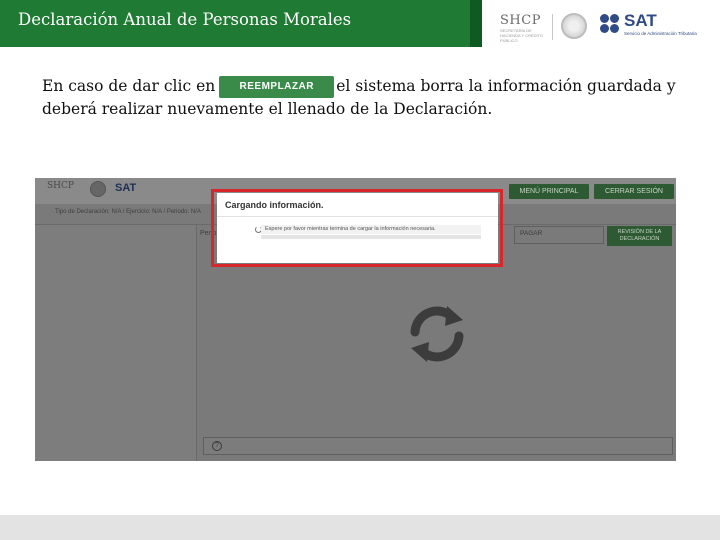 The image size is (720, 540). I want to click on footer-strip, so click(360, 527).